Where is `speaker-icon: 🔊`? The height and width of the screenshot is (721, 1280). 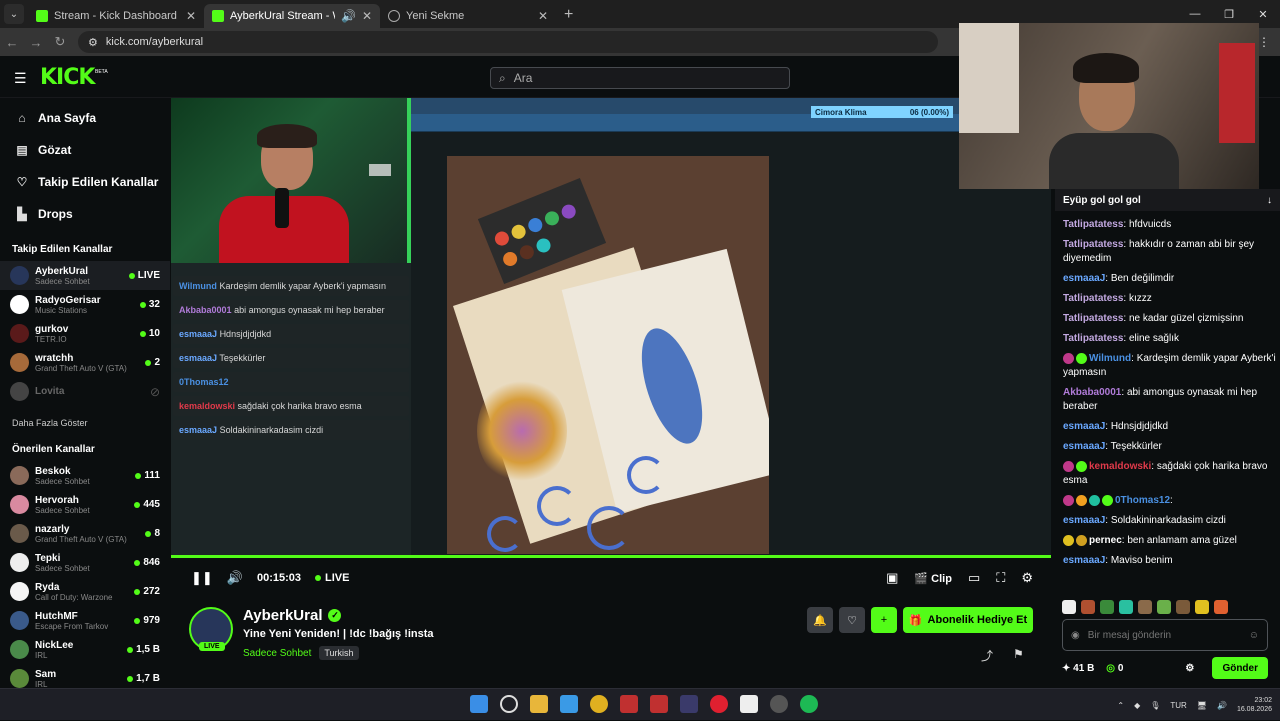
speaker-icon: 🔊 is located at coordinates (348, 16).